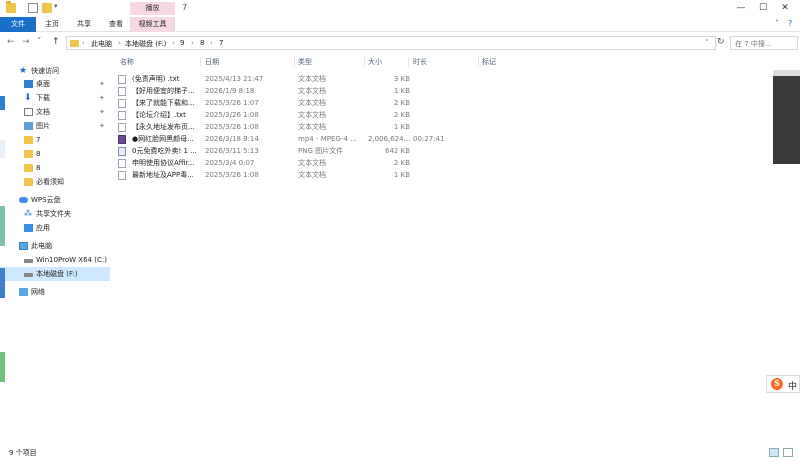 The image size is (800, 462). Describe the element at coordinates (391, 43) in the screenshot. I see `address-bar: › 此电脑 › 本地磁盘 (F:) › 9 › 8 › 7 ˅` at that location.